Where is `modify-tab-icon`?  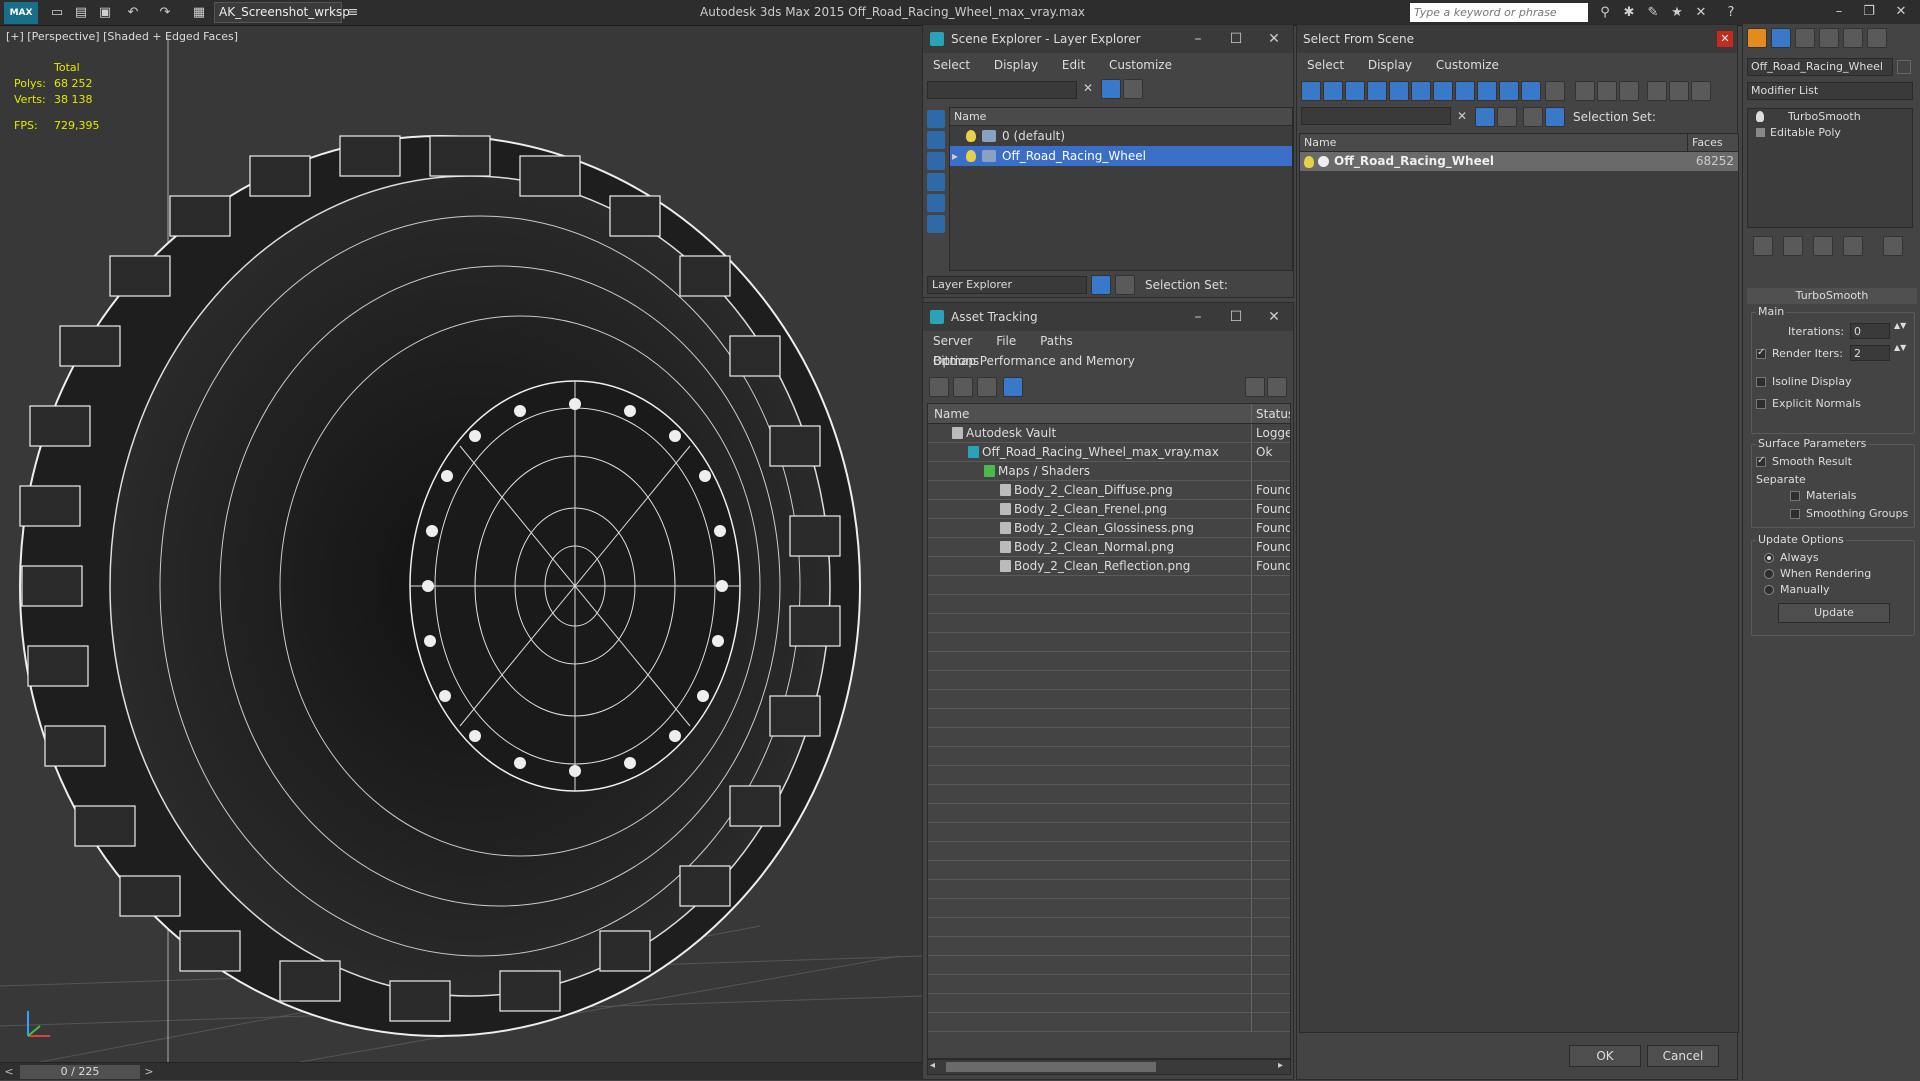
modify-tab-icon is located at coordinates (1781, 38).